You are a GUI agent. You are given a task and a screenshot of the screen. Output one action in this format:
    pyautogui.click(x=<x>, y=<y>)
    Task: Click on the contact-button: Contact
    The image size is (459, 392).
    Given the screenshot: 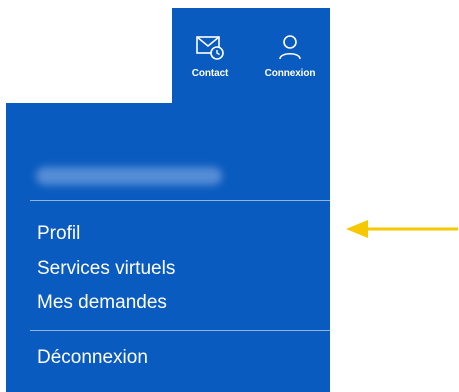 What is the action you would take?
    pyautogui.click(x=210, y=56)
    